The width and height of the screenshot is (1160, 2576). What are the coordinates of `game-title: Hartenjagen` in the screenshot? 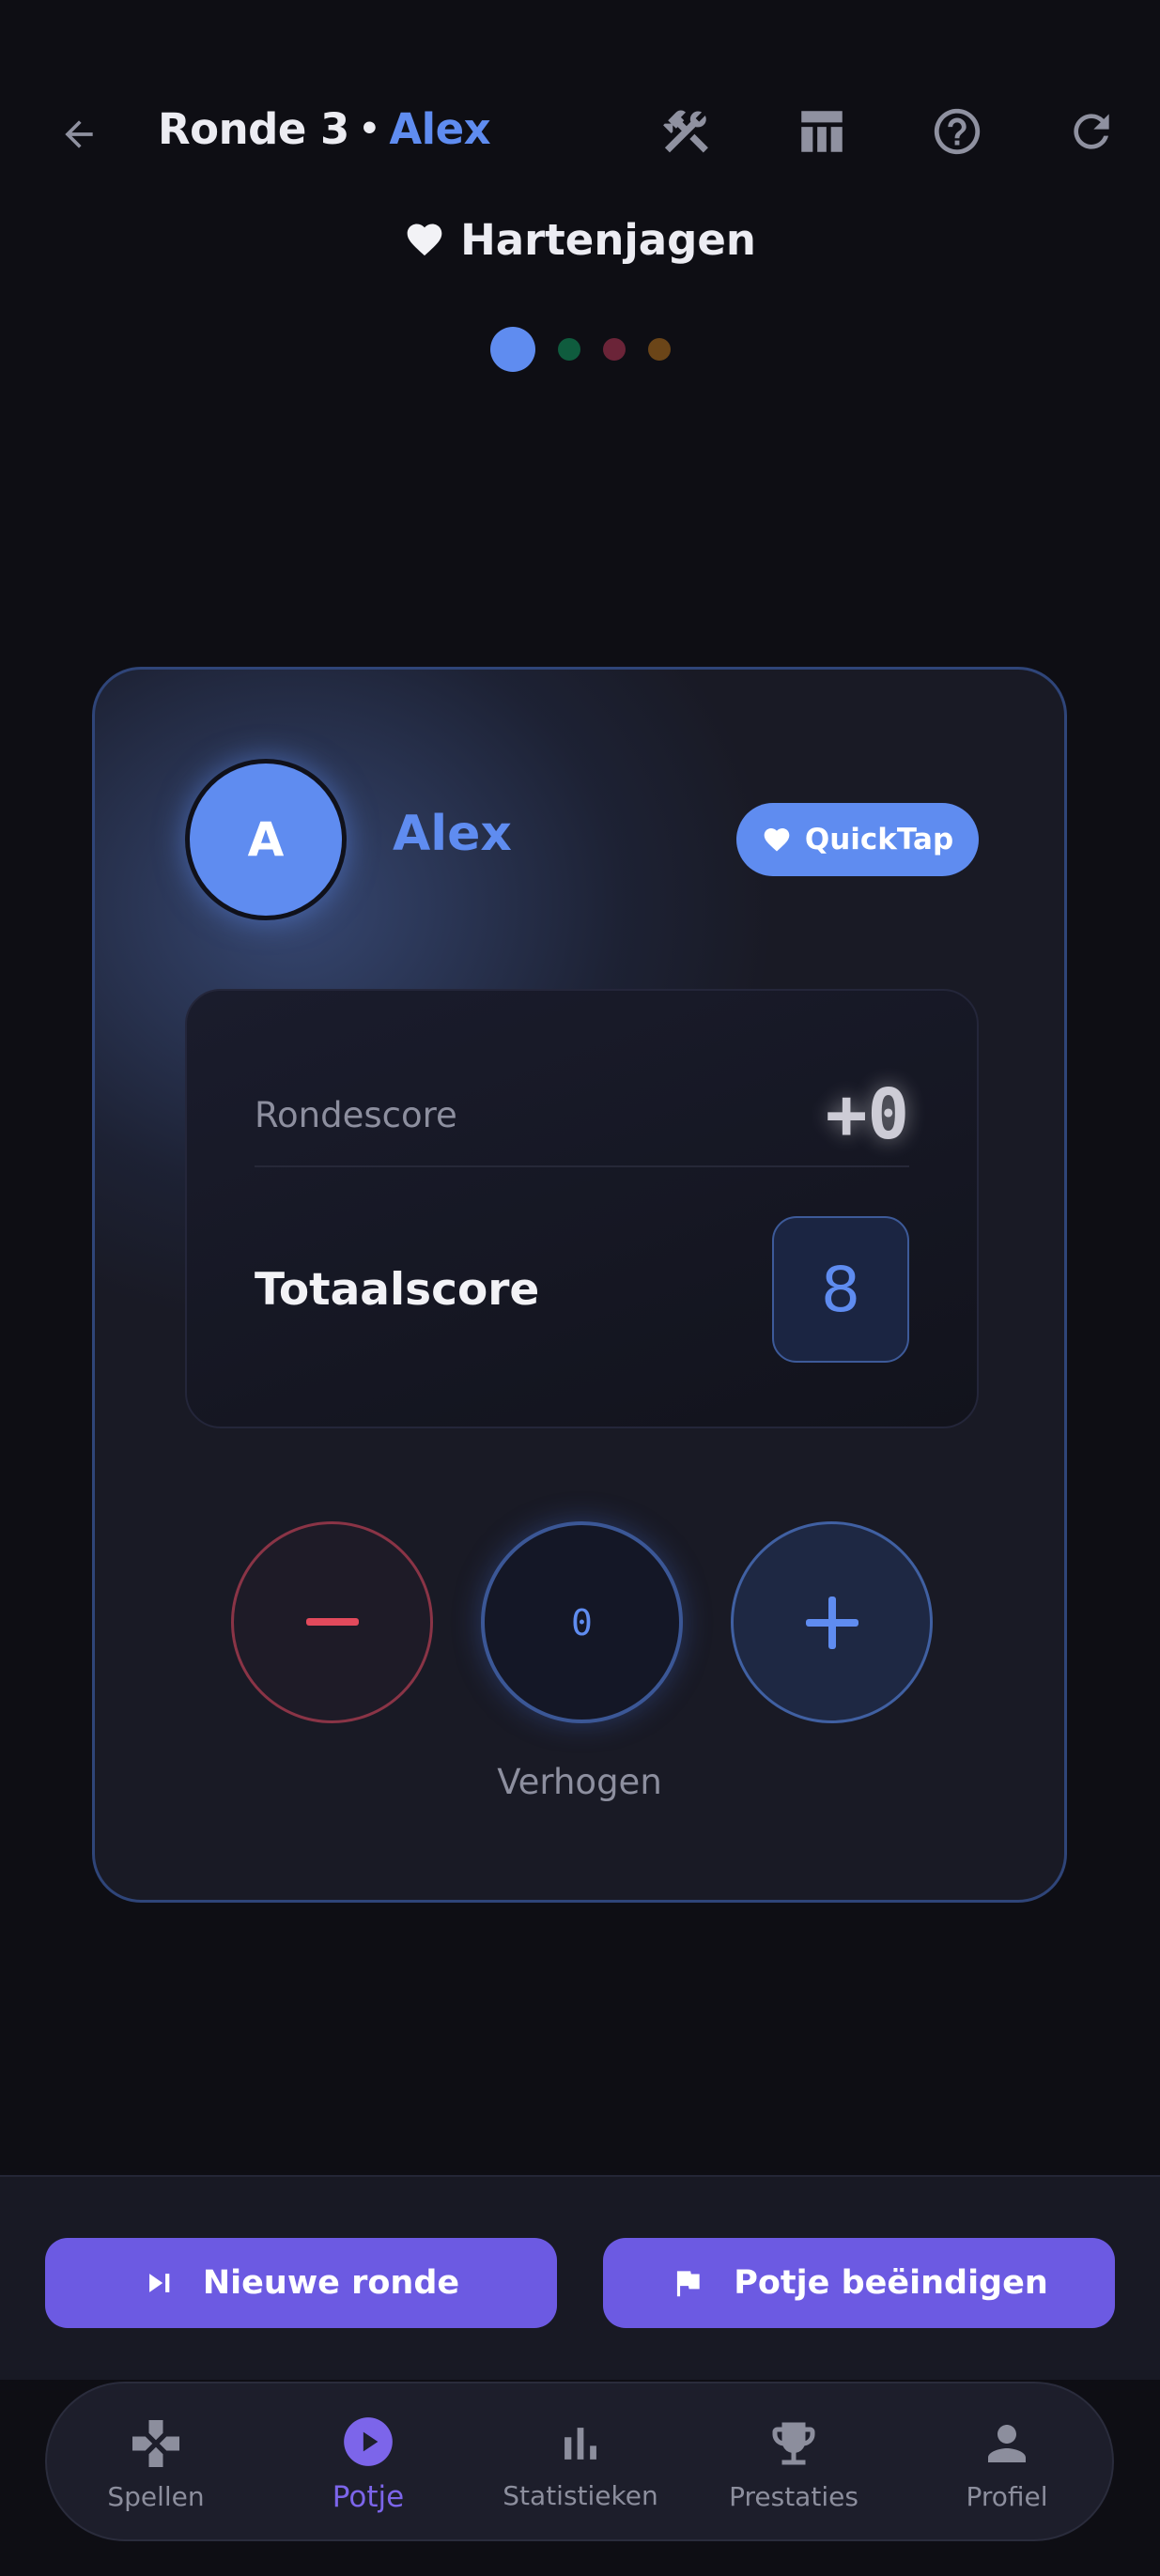 It's located at (580, 239).